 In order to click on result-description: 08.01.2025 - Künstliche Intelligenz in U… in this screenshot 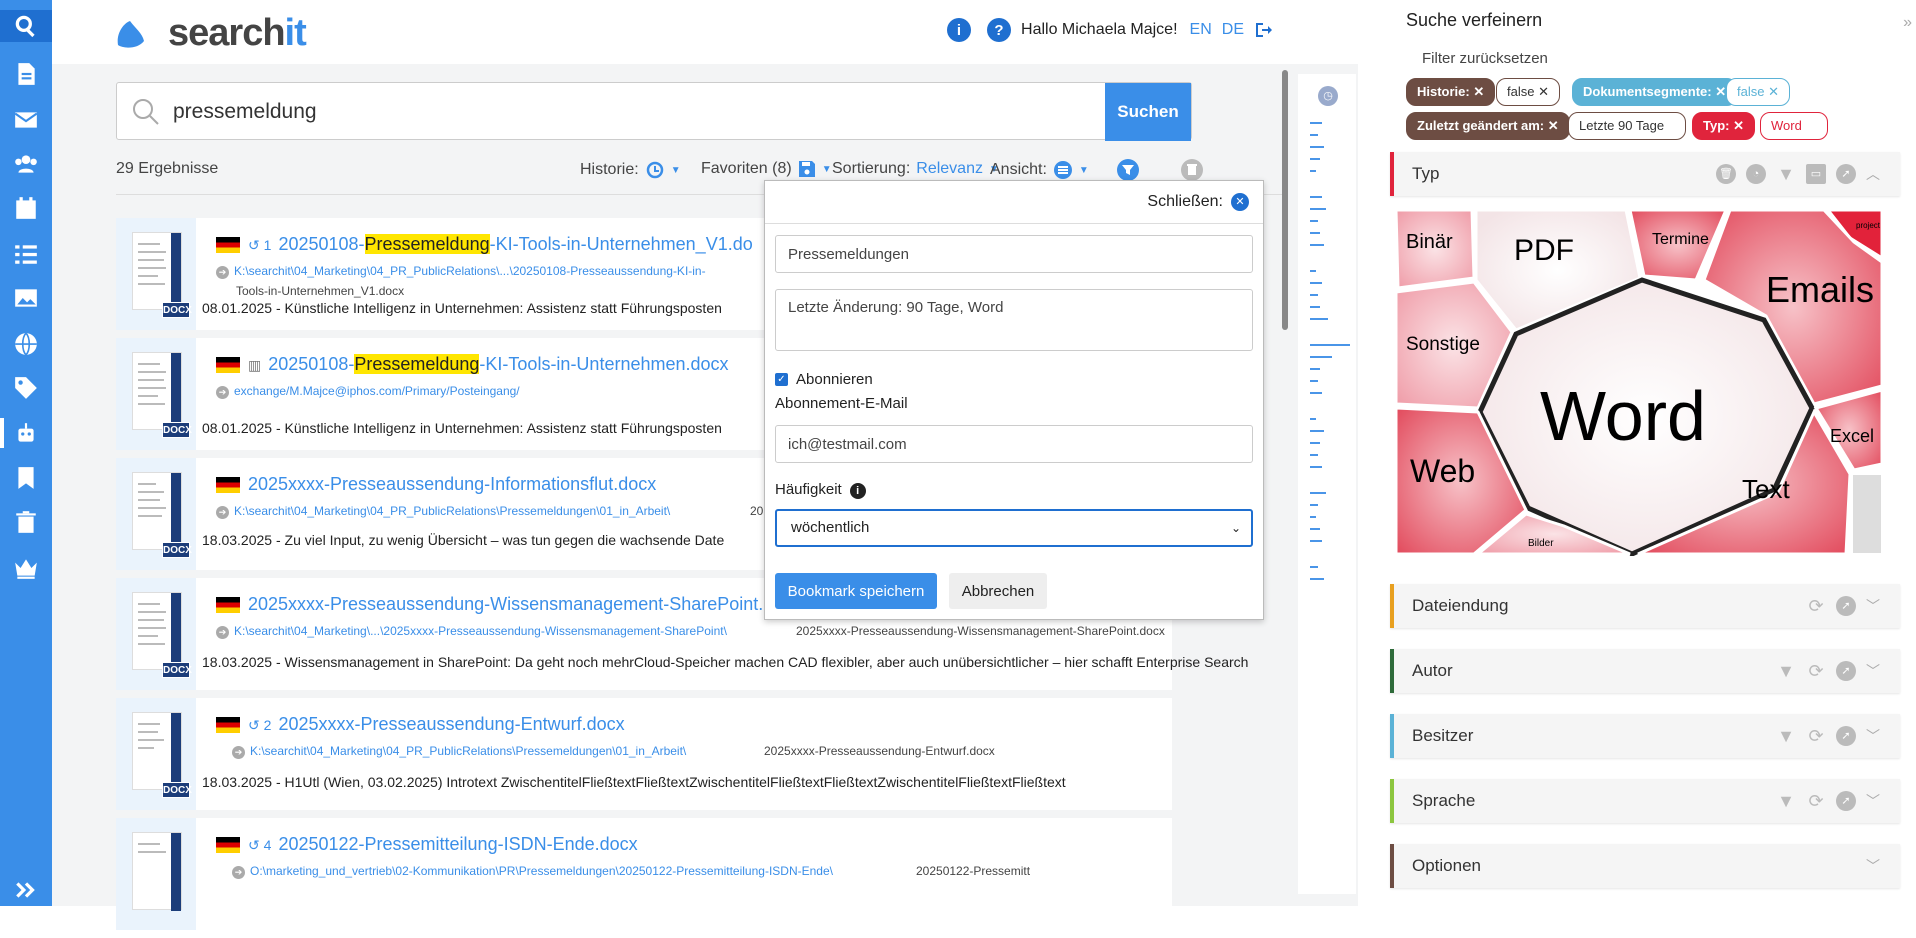, I will do `click(462, 308)`.